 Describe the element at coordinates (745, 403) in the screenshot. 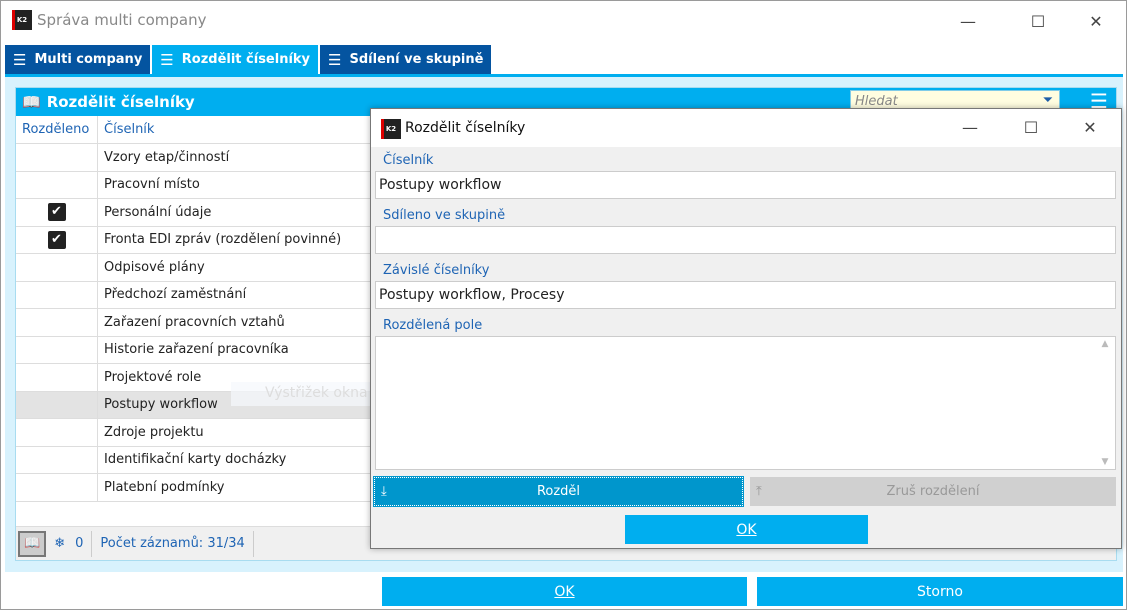

I see `rozdelena-pole-field: ▲ ▼` at that location.